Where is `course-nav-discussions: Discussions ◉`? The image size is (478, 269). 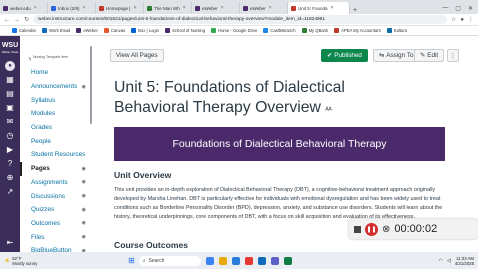 course-nav-discussions: Discussions ◉ is located at coordinates (55, 196).